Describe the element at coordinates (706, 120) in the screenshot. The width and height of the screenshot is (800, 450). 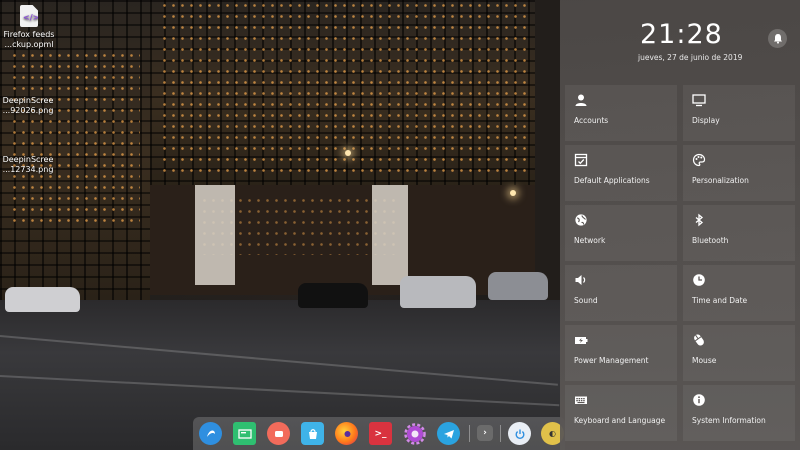
I see `tile-label: Display` at that location.